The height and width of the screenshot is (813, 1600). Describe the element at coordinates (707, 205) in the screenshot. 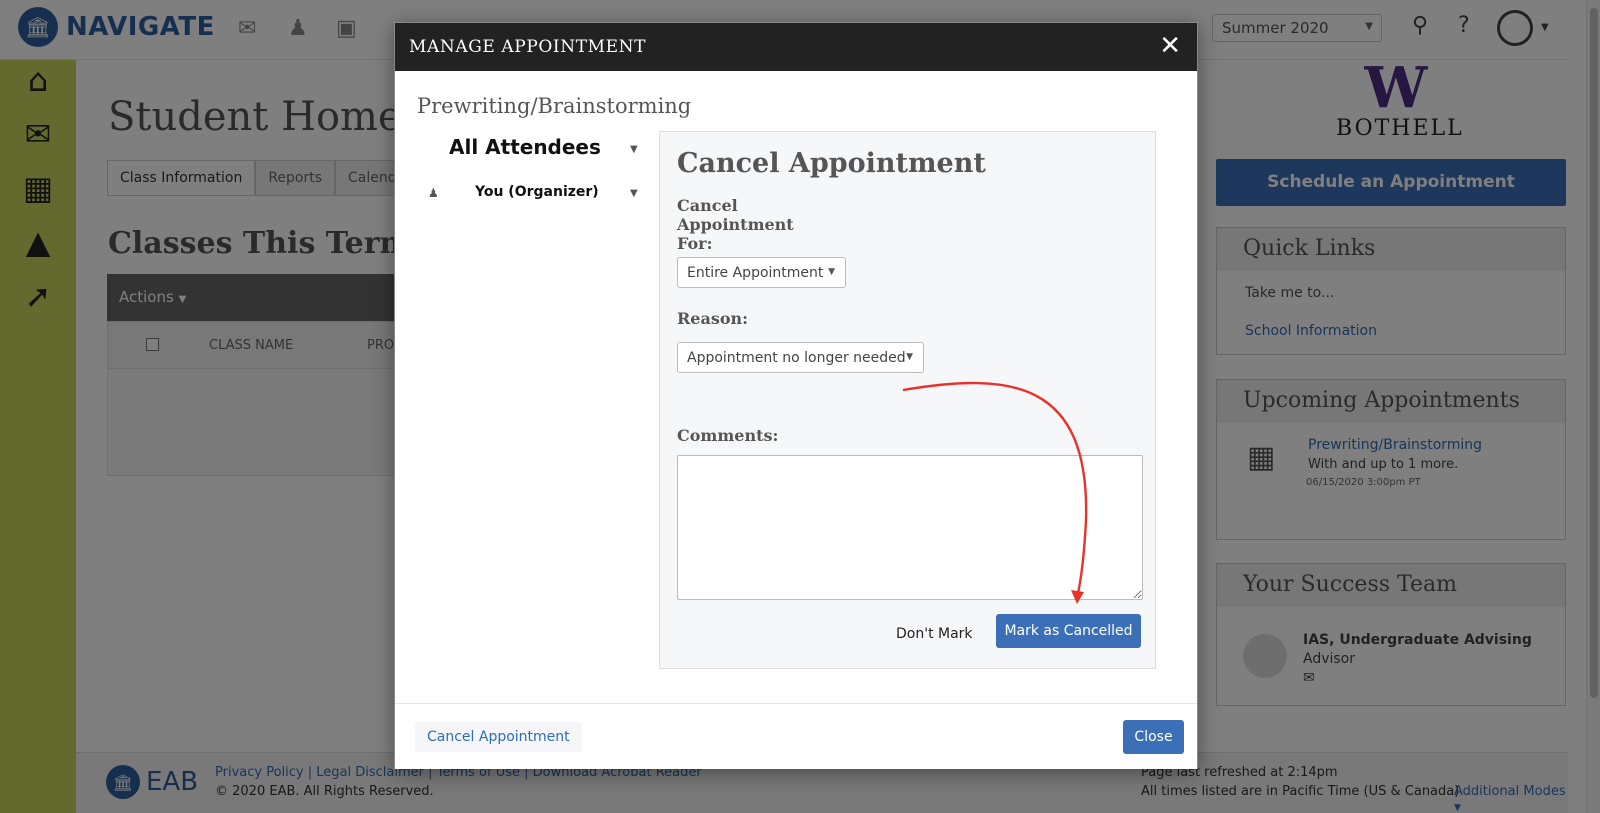

I see `cancel-for-label-line: Cancel` at that location.